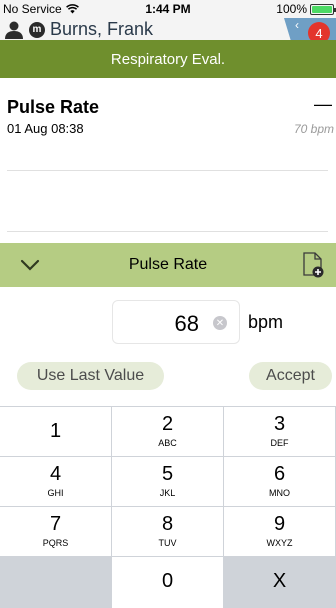 This screenshot has width=336, height=608. I want to click on entry-title: Pulse Rate, so click(168, 264).